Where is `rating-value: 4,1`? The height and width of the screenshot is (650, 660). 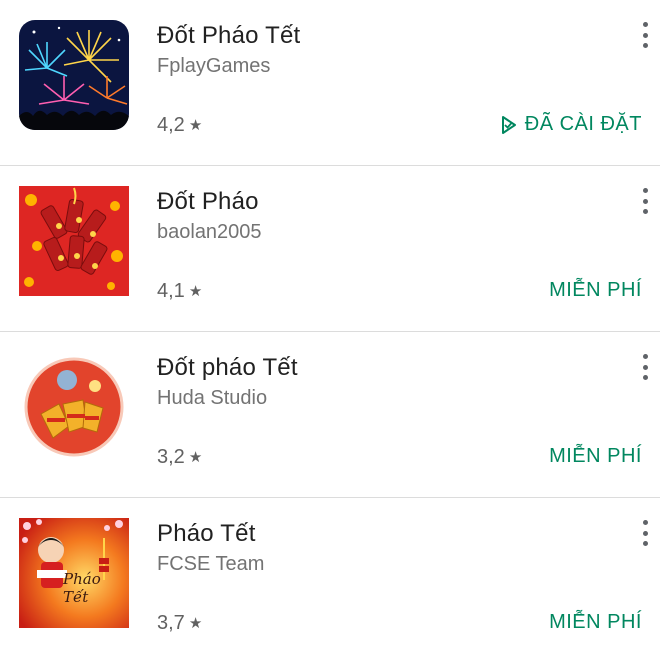 rating-value: 4,1 is located at coordinates (171, 291).